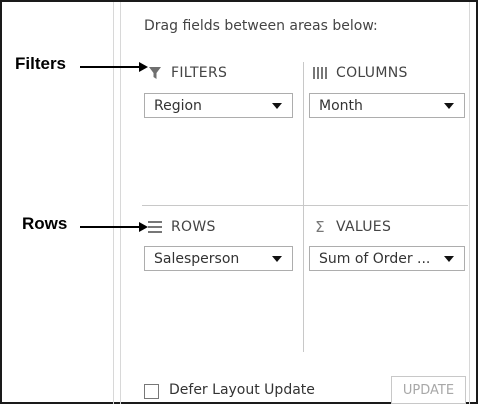 The height and width of the screenshot is (404, 478). What do you see at coordinates (199, 73) in the screenshot?
I see `filters-title-label: FILTERS` at bounding box center [199, 73].